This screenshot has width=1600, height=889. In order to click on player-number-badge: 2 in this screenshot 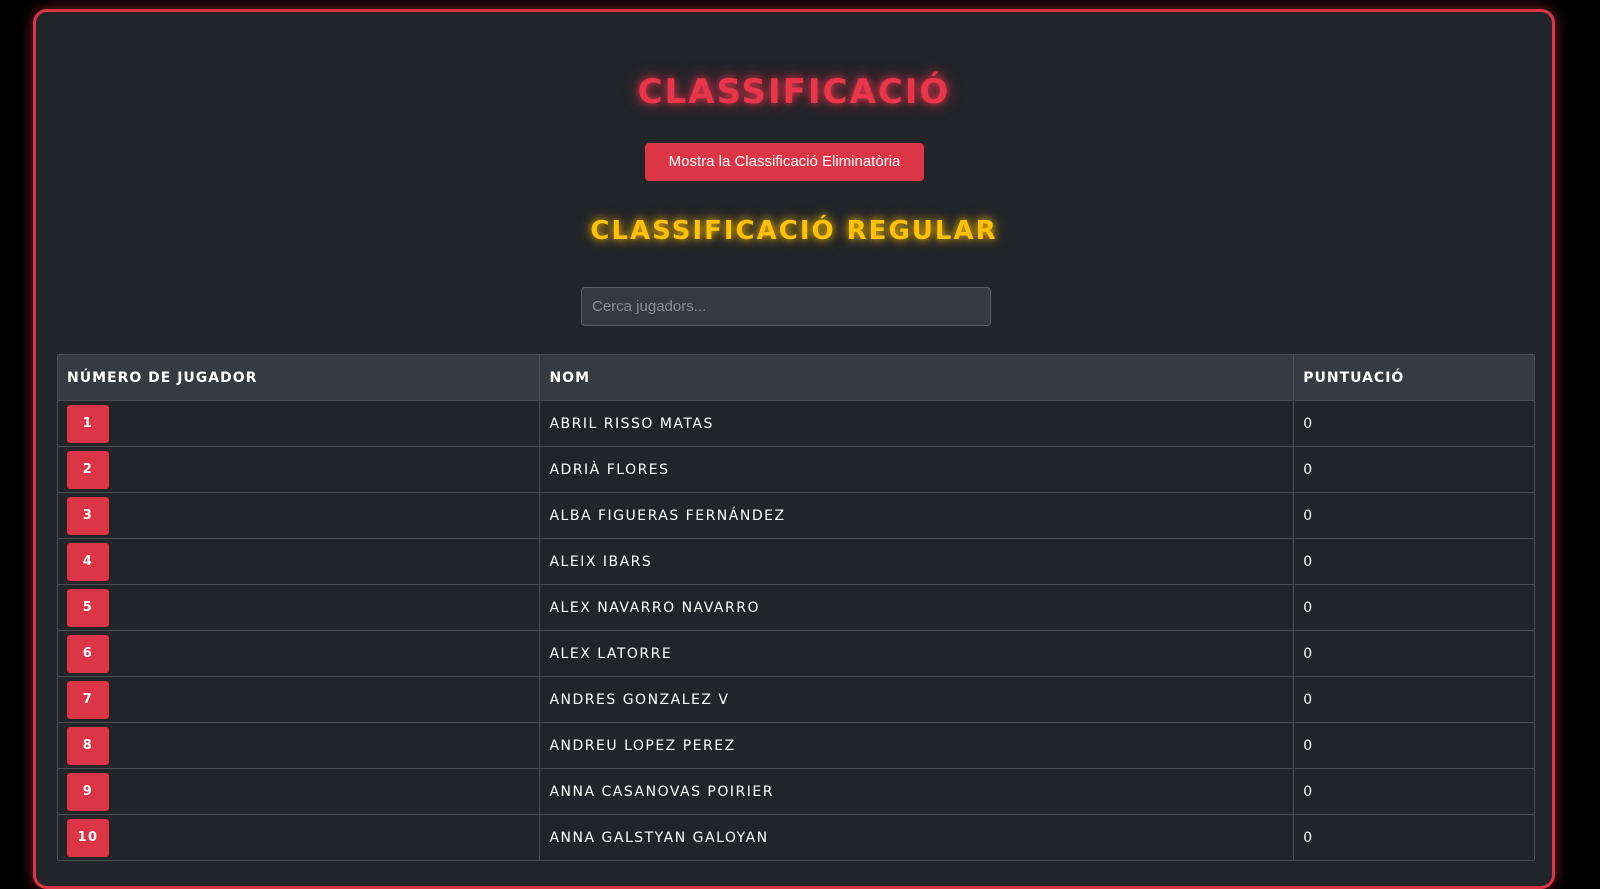, I will do `click(88, 469)`.